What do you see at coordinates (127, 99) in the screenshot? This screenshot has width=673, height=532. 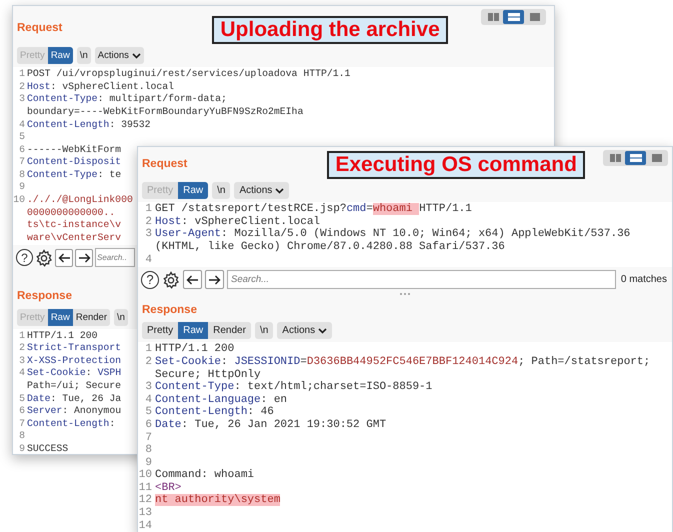 I see `code-line: Content-Type: multipart/form-data;` at bounding box center [127, 99].